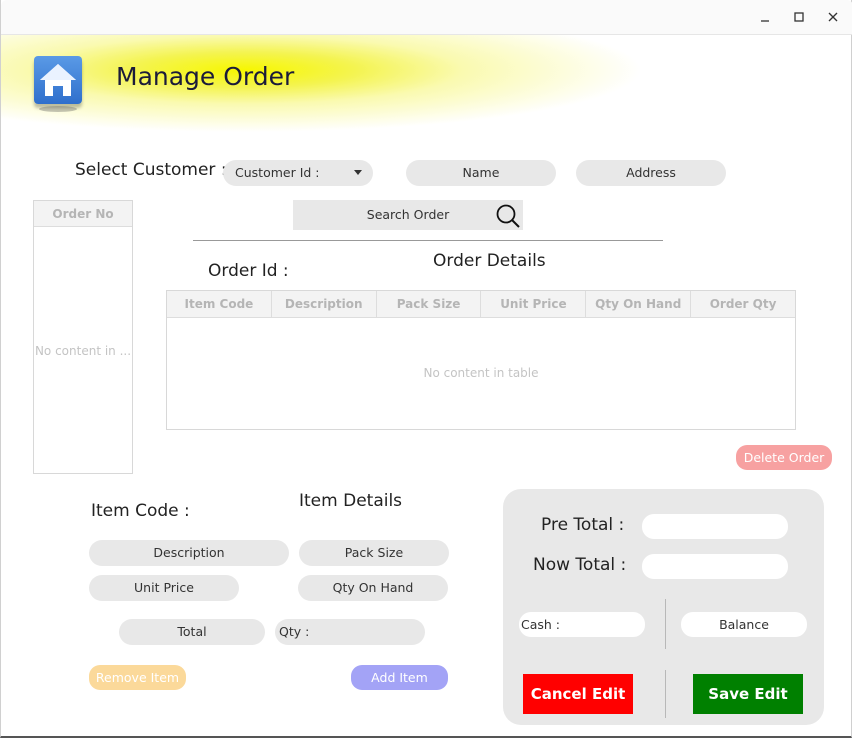 The image size is (852, 738). Describe the element at coordinates (784, 457) in the screenshot. I see `delete-order-button: Delete Order` at that location.